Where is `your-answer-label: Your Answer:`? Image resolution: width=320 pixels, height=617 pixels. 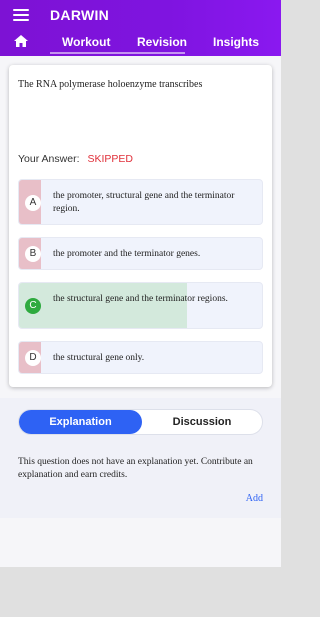
your-answer-label: Your Answer: is located at coordinates (49, 159).